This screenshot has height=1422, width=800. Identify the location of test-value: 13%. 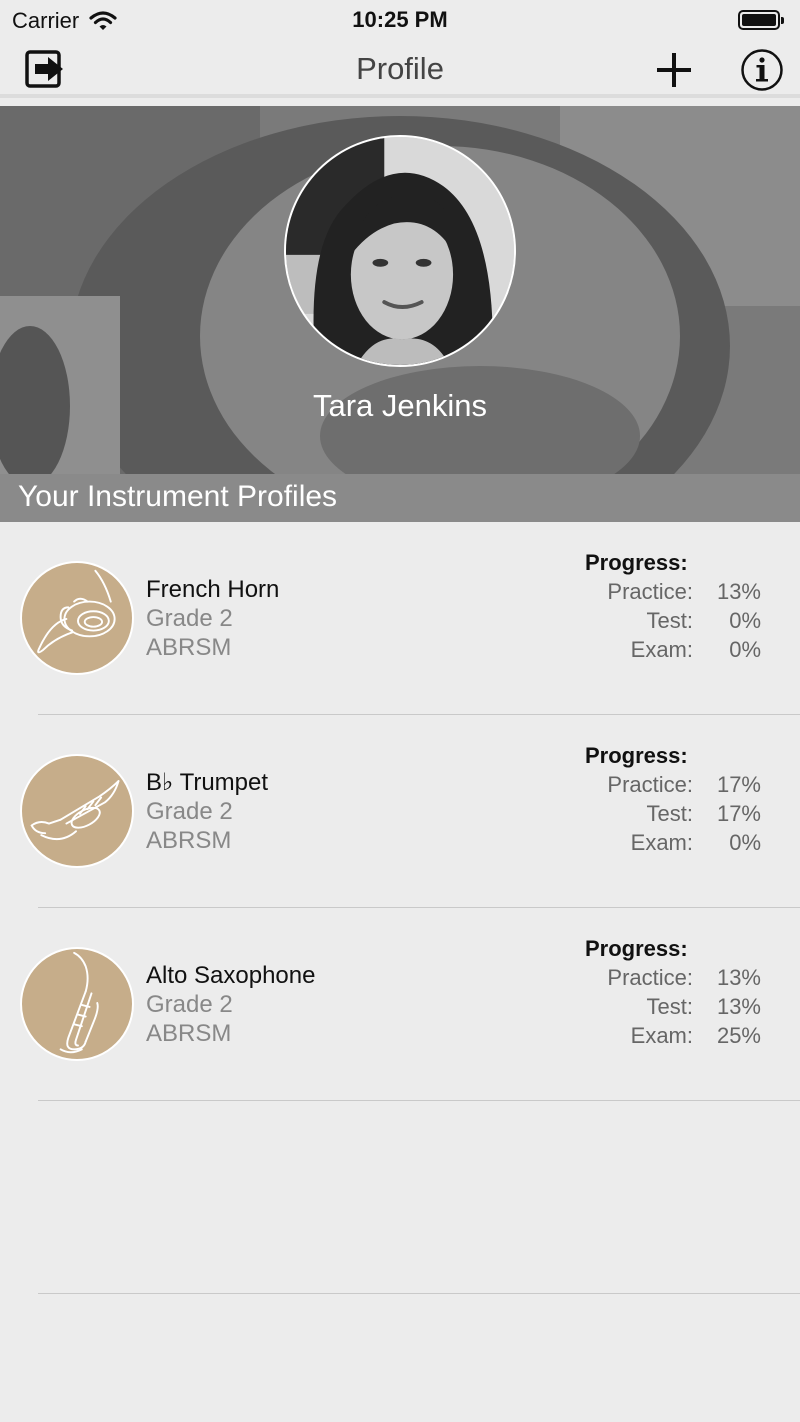
(738, 1006).